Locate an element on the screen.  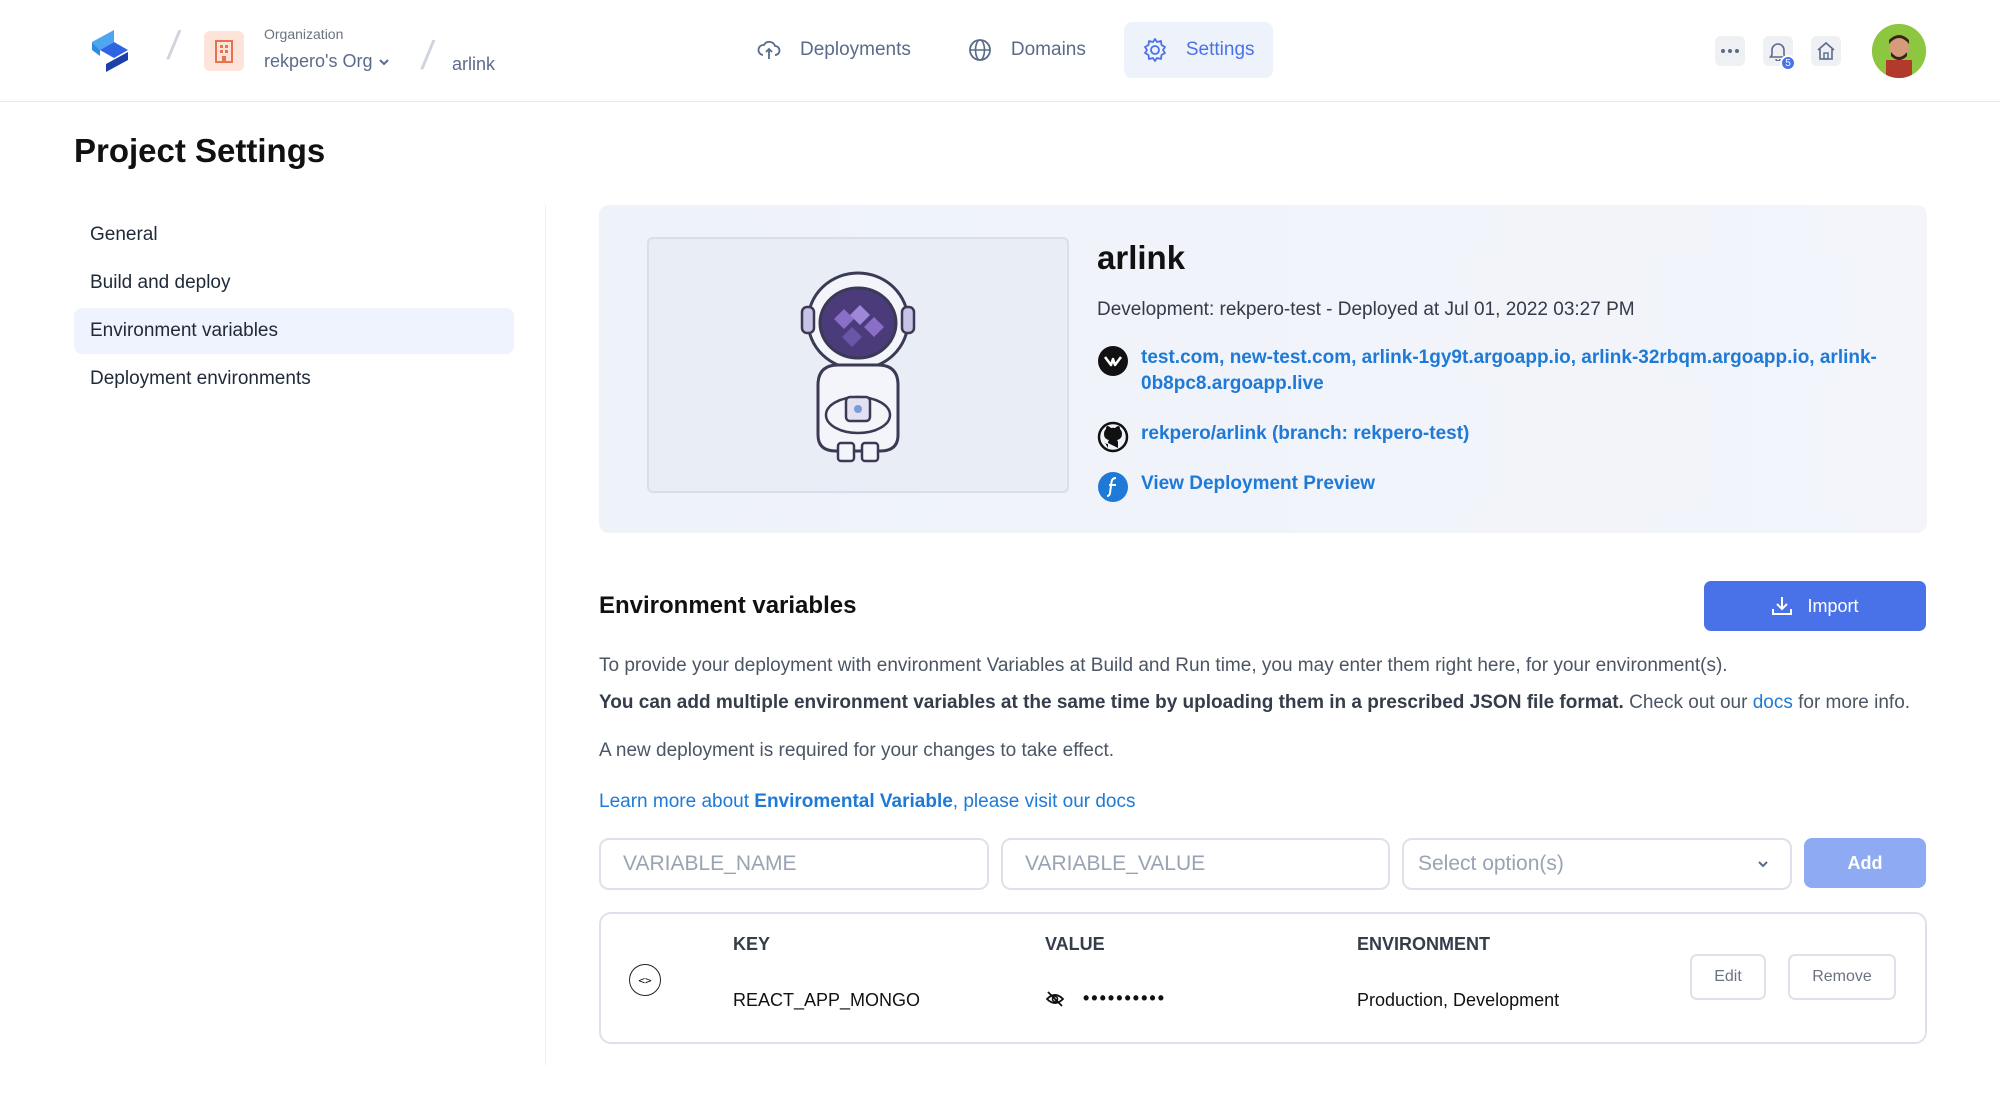
project-title: arlink is located at coordinates (1141, 257).